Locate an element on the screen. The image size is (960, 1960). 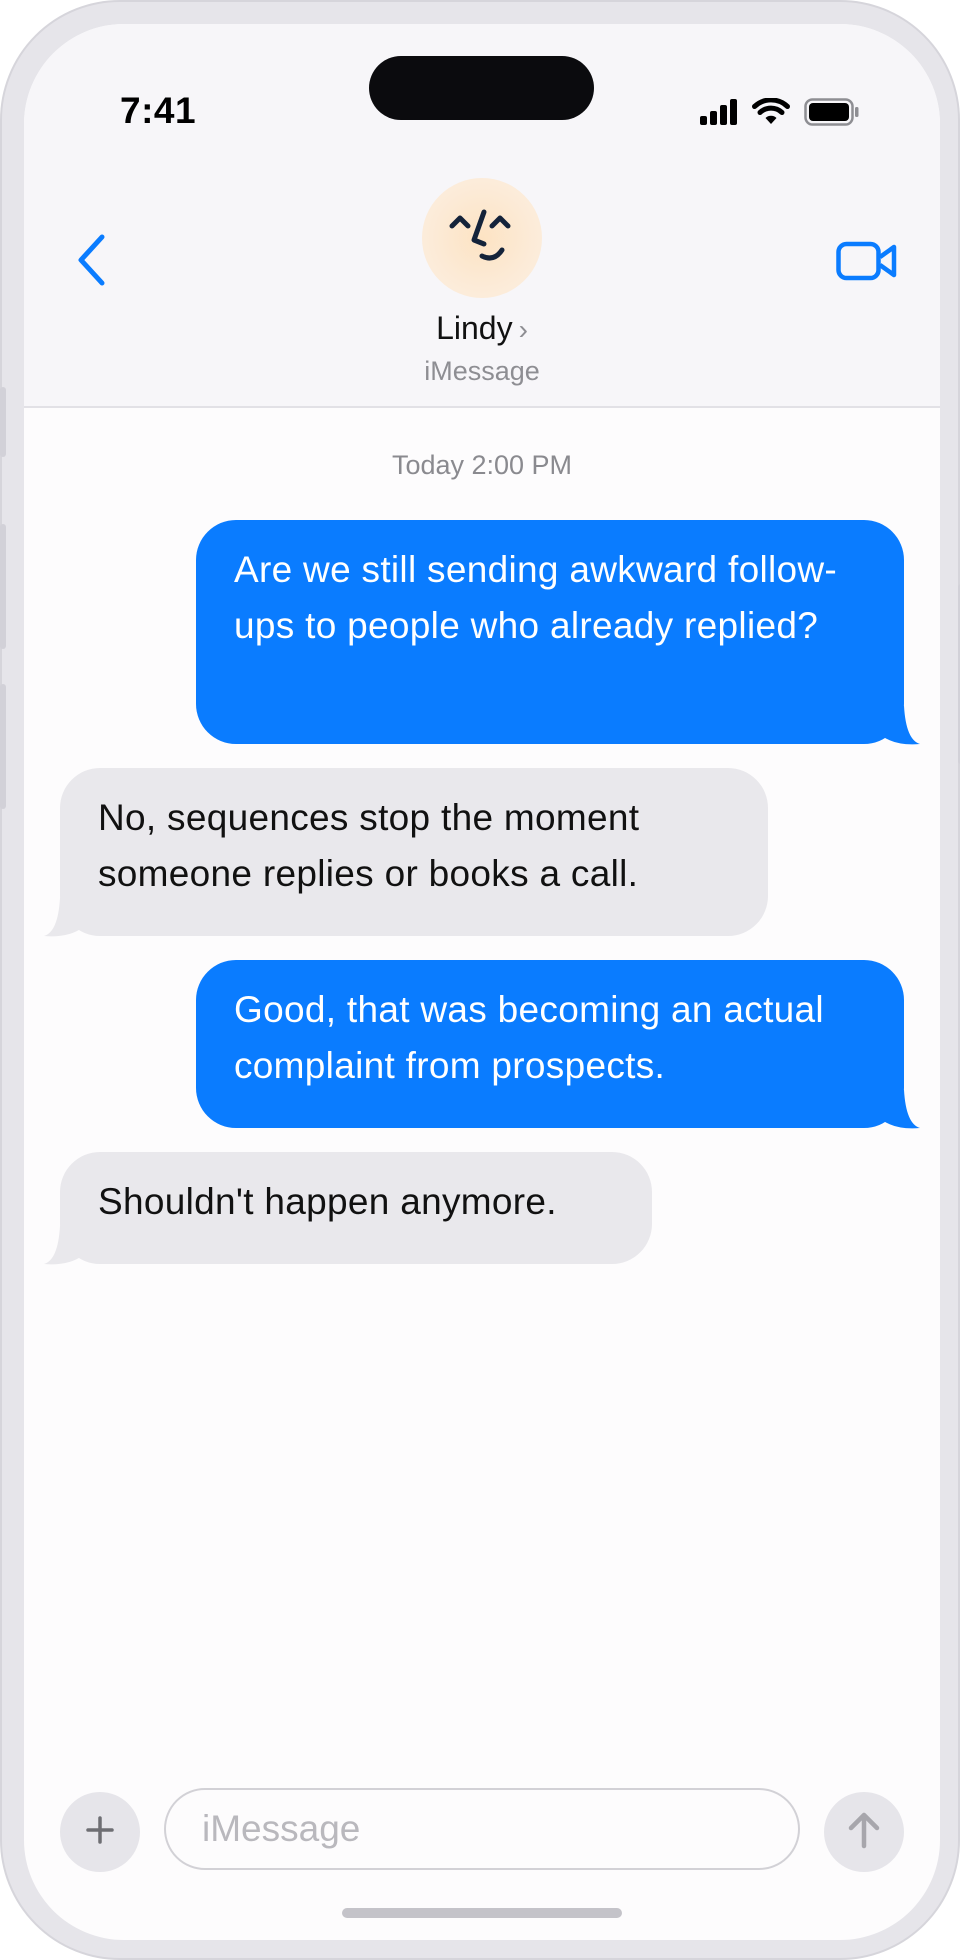
dynamic-island is located at coordinates (481, 88).